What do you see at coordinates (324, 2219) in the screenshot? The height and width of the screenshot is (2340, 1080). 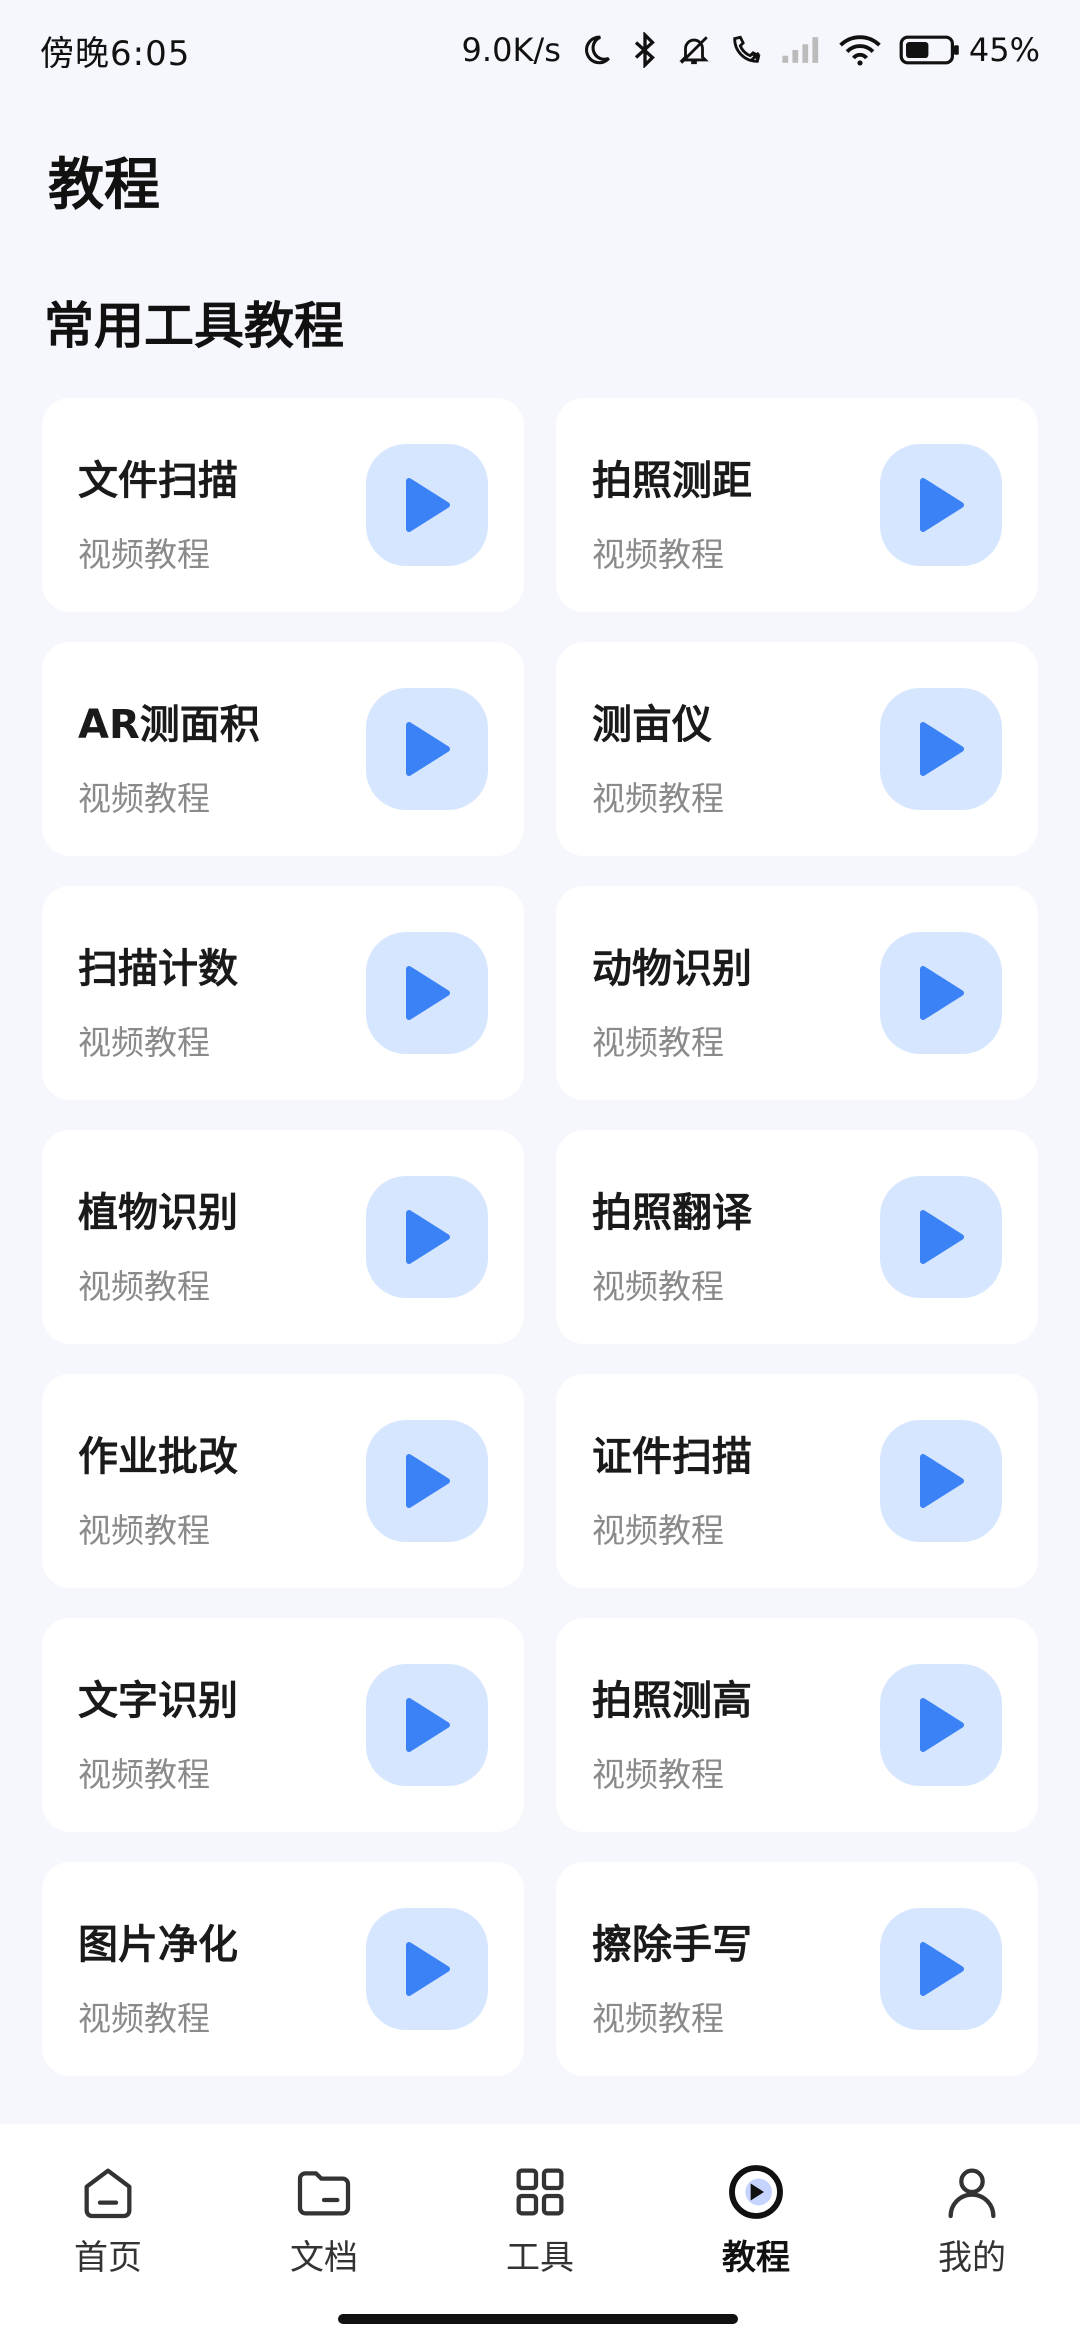 I see `nav-item-docs: 文档` at bounding box center [324, 2219].